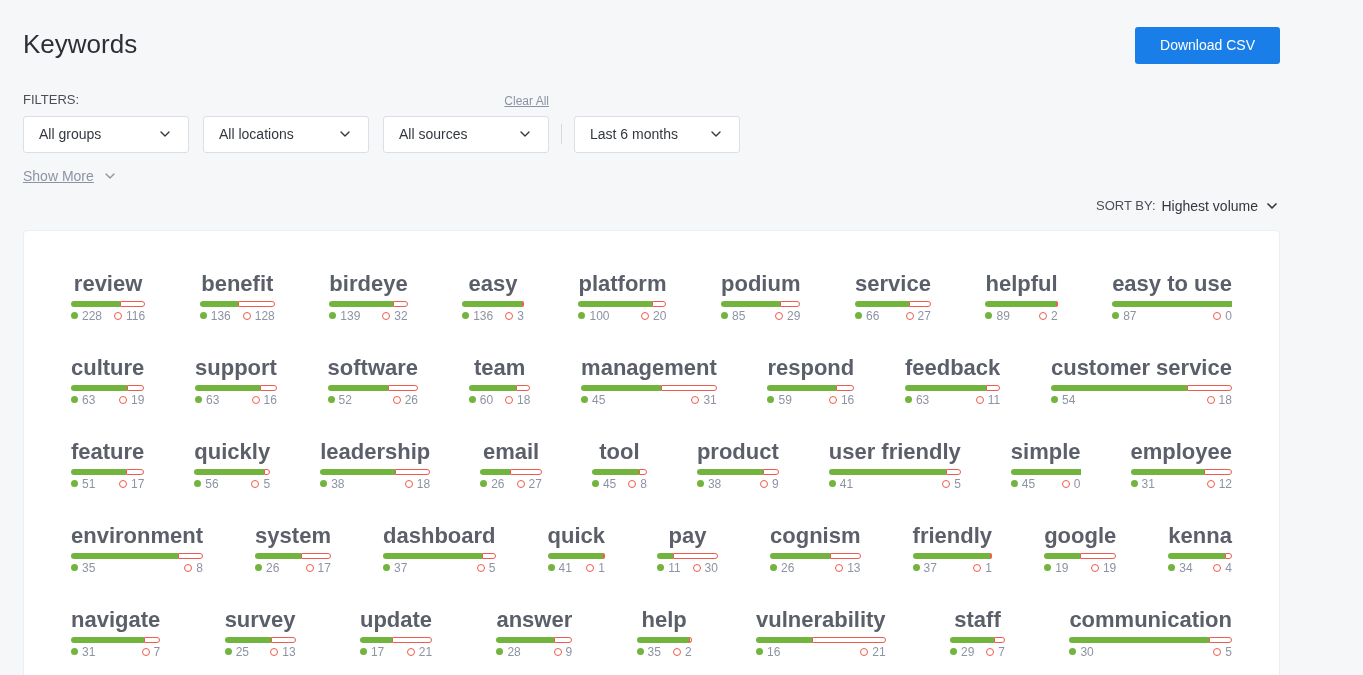 This screenshot has height=675, width=1363. Describe the element at coordinates (664, 619) in the screenshot. I see `keyword: help` at that location.